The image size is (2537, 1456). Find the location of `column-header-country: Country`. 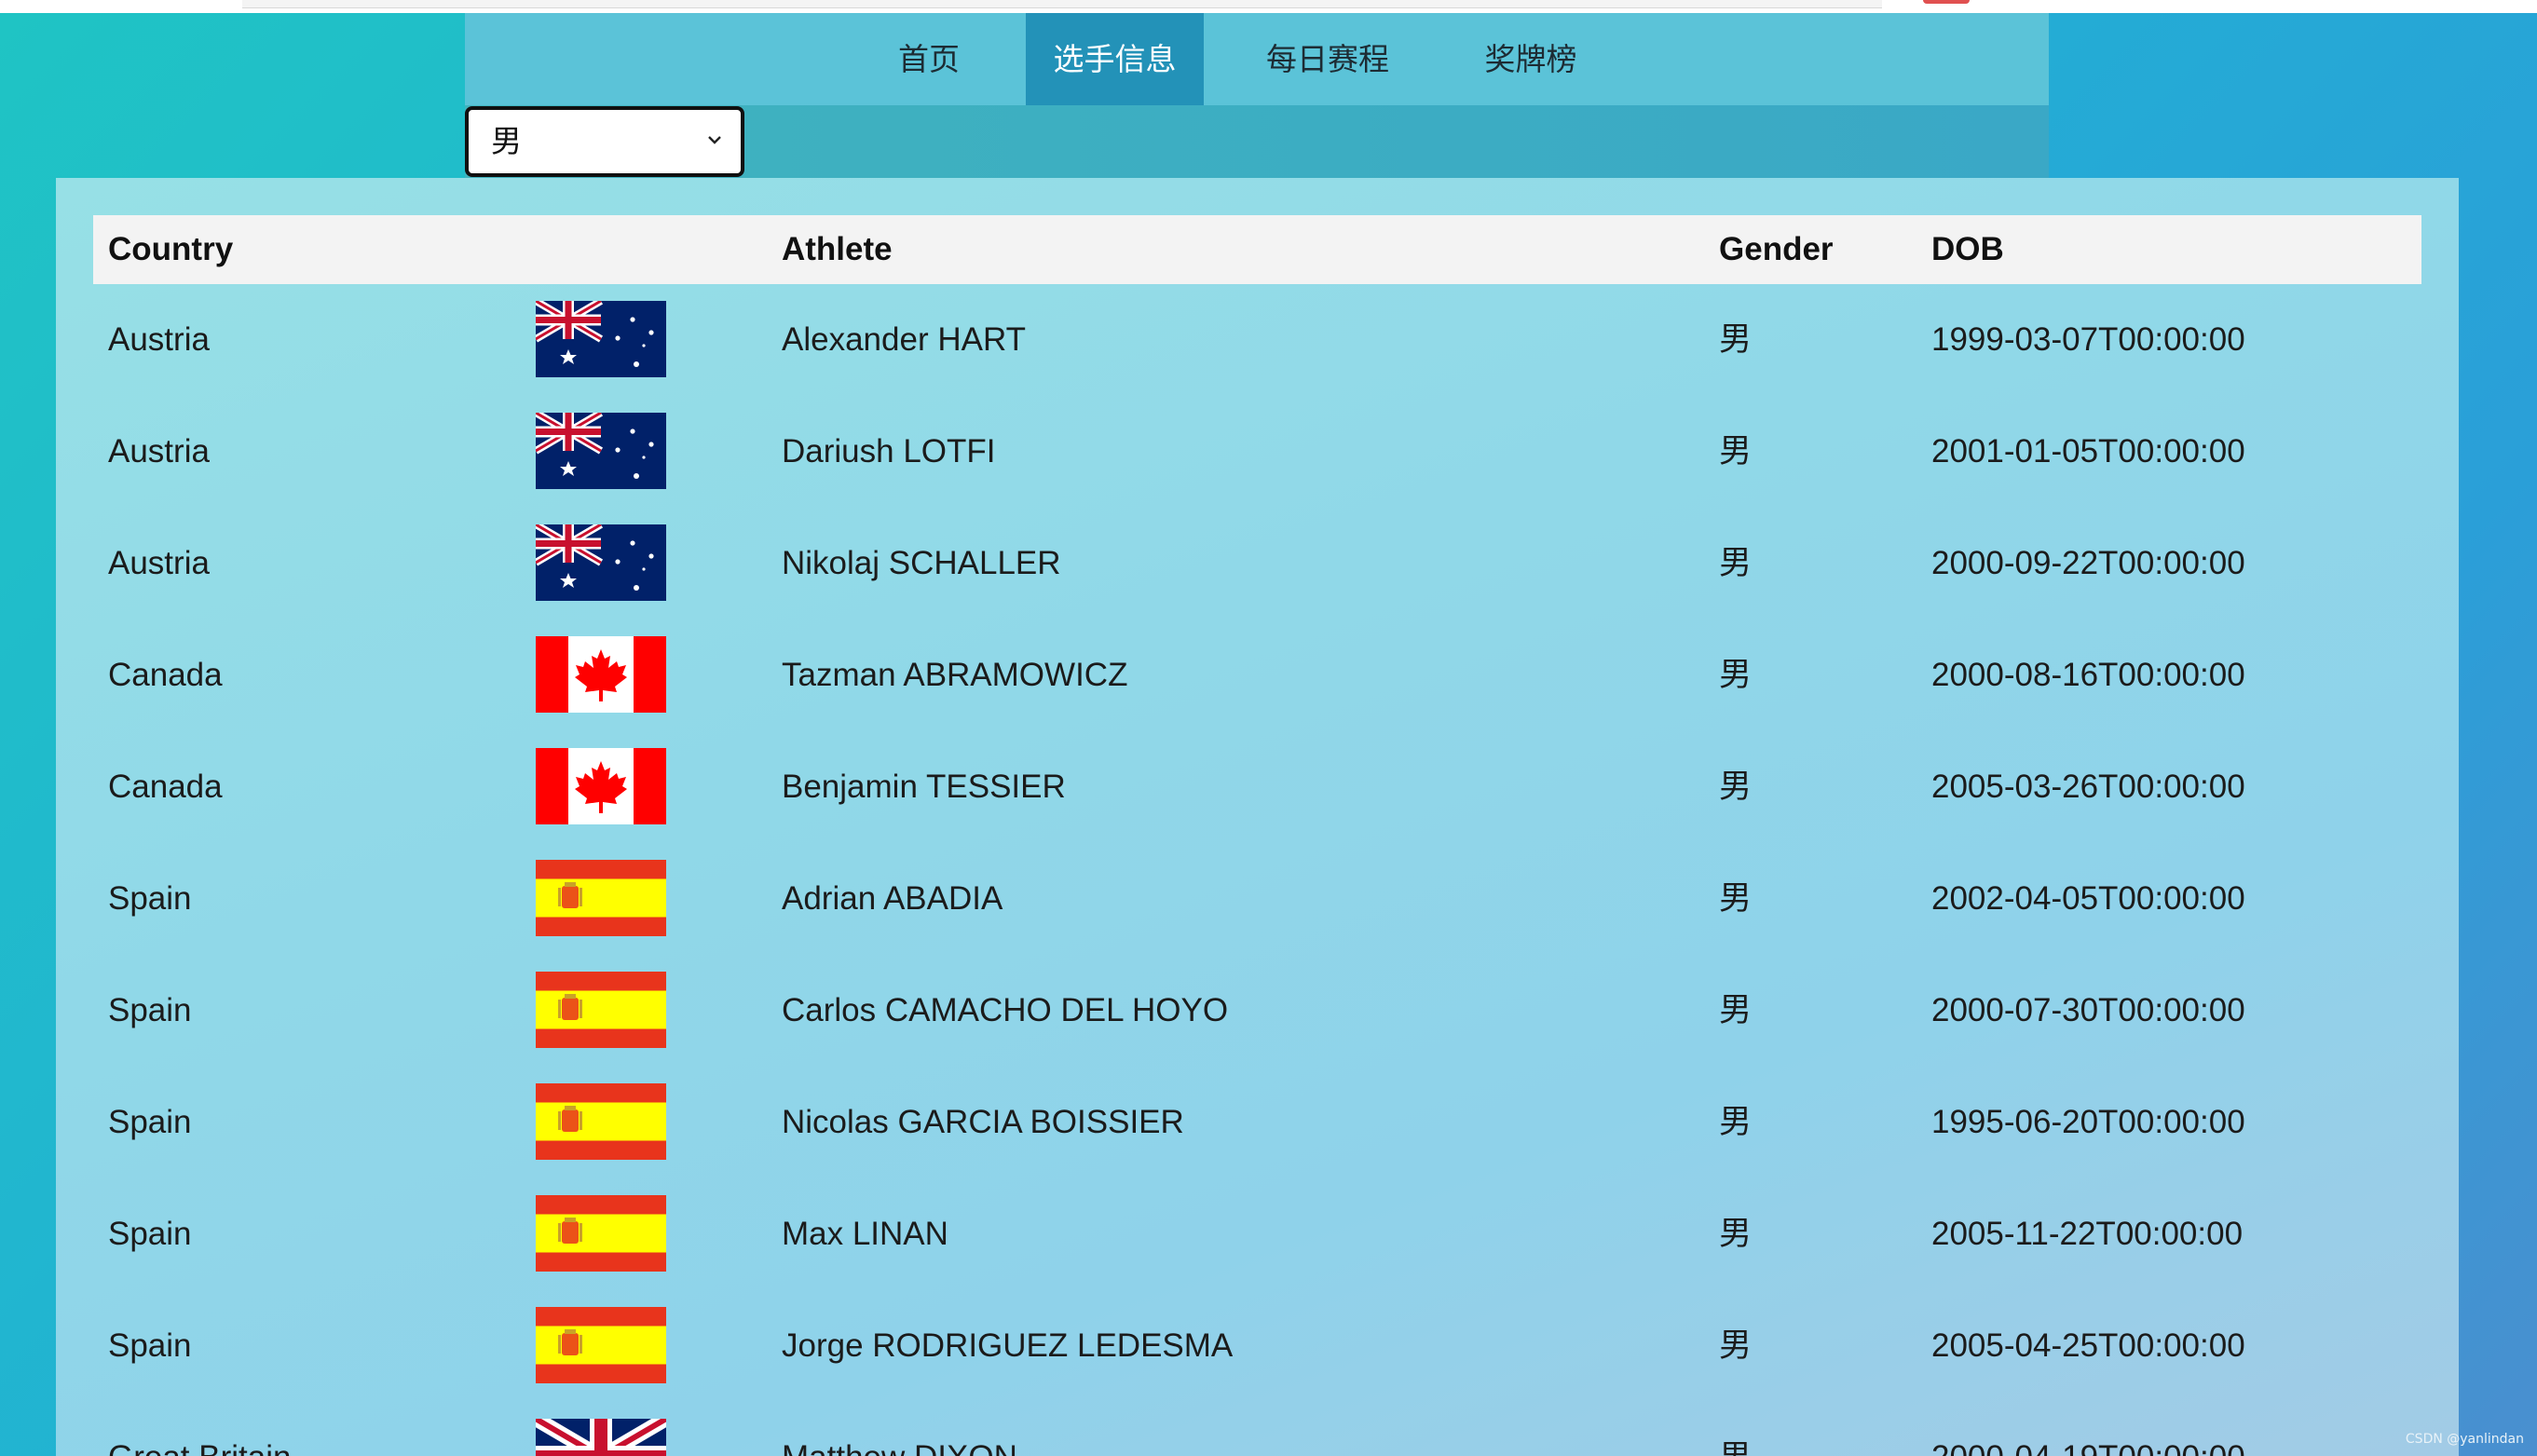

column-header-country: Country is located at coordinates (171, 249).